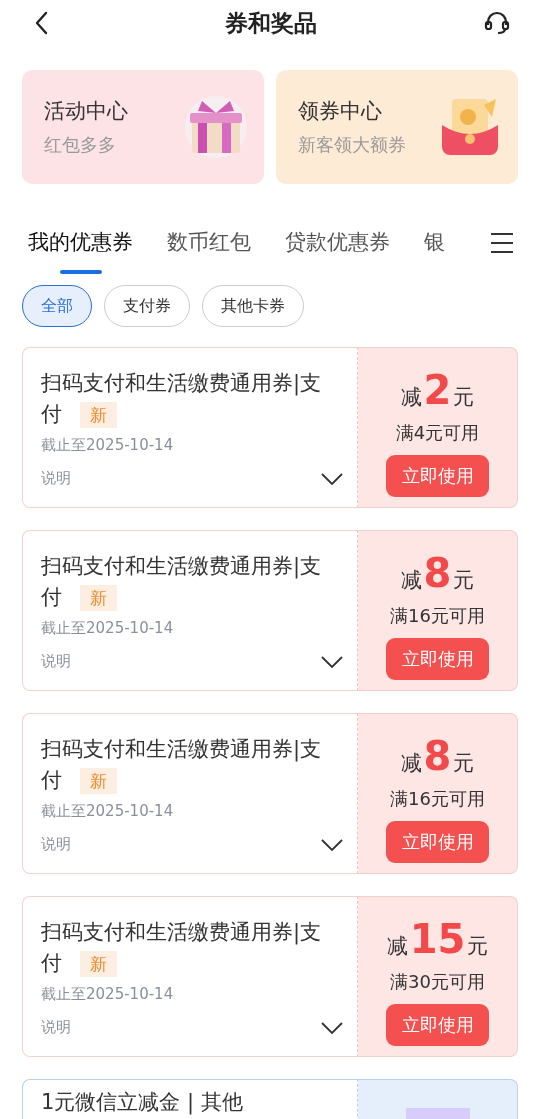 This screenshot has width=540, height=1119. Describe the element at coordinates (142, 1102) in the screenshot. I see `coupon-title: 1元微信立减金 | 其他` at that location.